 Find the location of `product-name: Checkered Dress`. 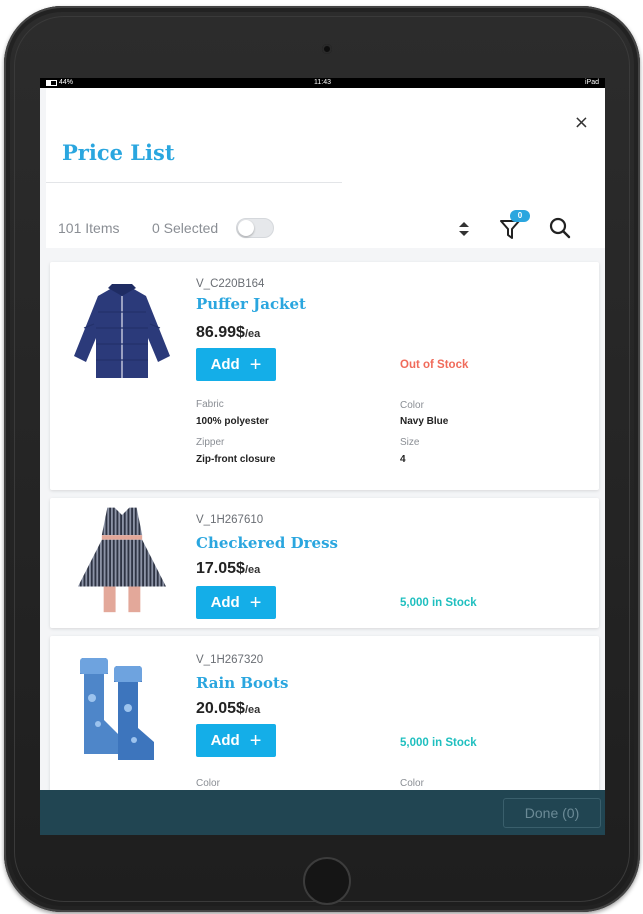

product-name: Checkered Dress is located at coordinates (267, 543).